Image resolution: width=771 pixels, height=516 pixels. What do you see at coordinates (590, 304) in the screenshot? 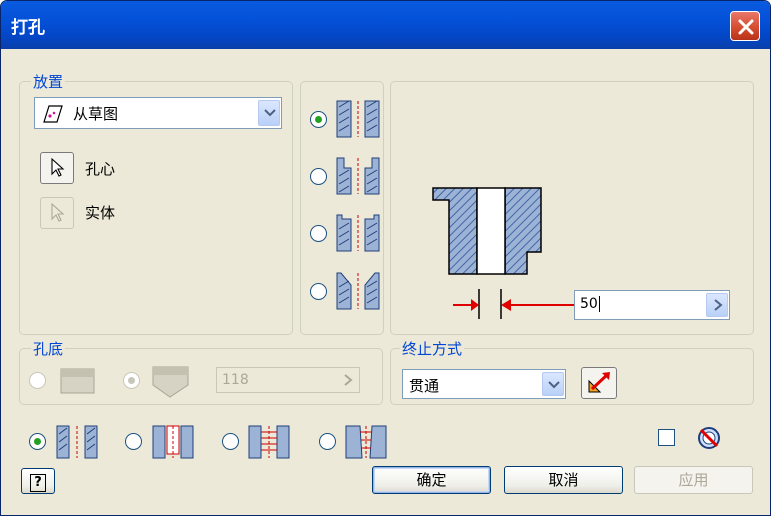
I see `diameter-value: 50` at bounding box center [590, 304].